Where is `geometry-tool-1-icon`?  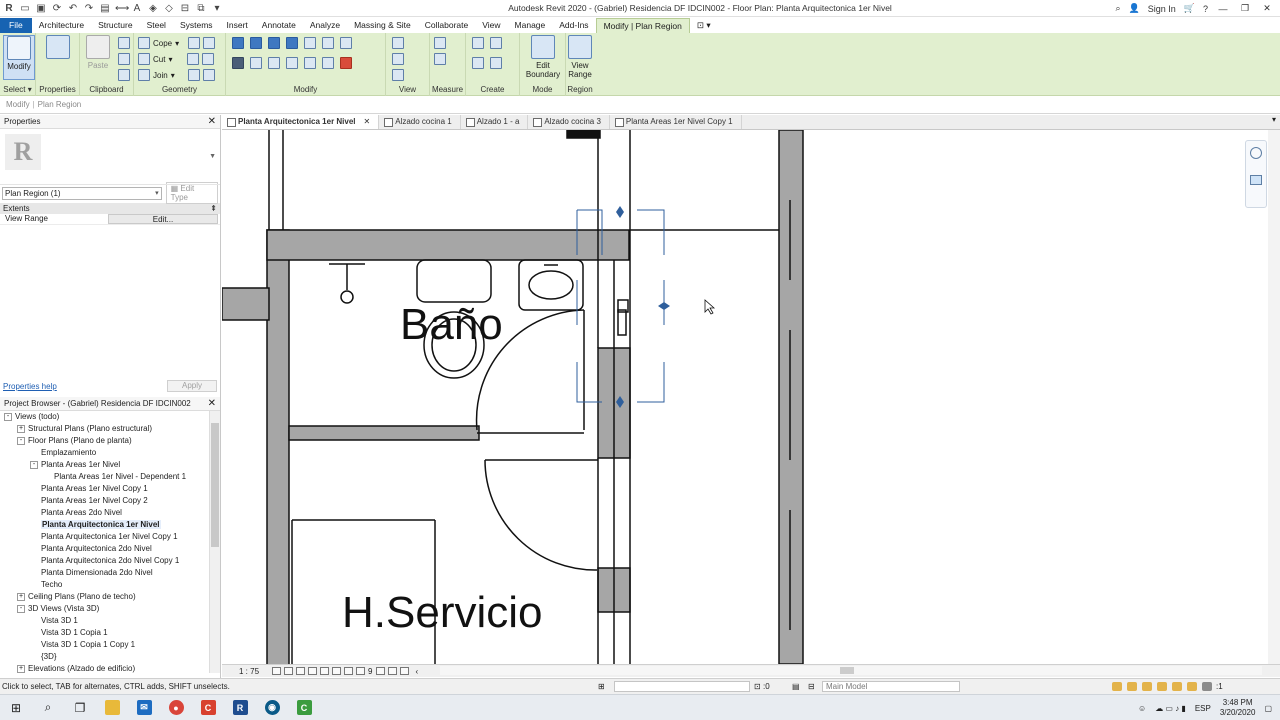
geometry-tool-1-icon is located at coordinates (194, 43).